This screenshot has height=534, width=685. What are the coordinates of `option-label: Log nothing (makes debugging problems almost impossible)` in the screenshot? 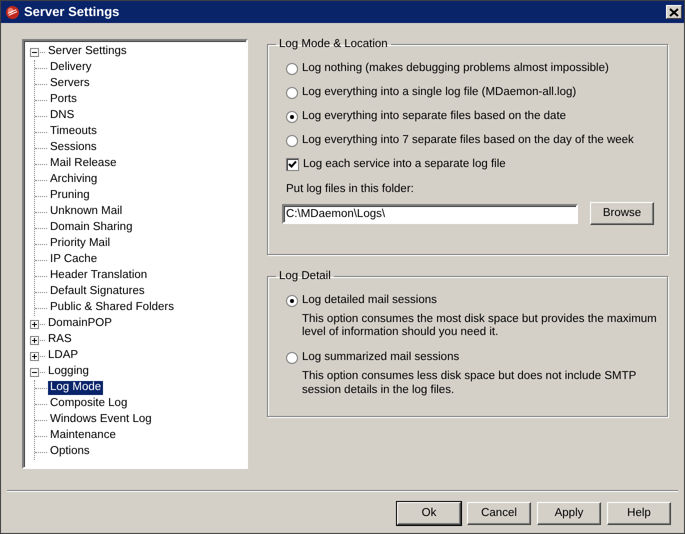 It's located at (455, 69).